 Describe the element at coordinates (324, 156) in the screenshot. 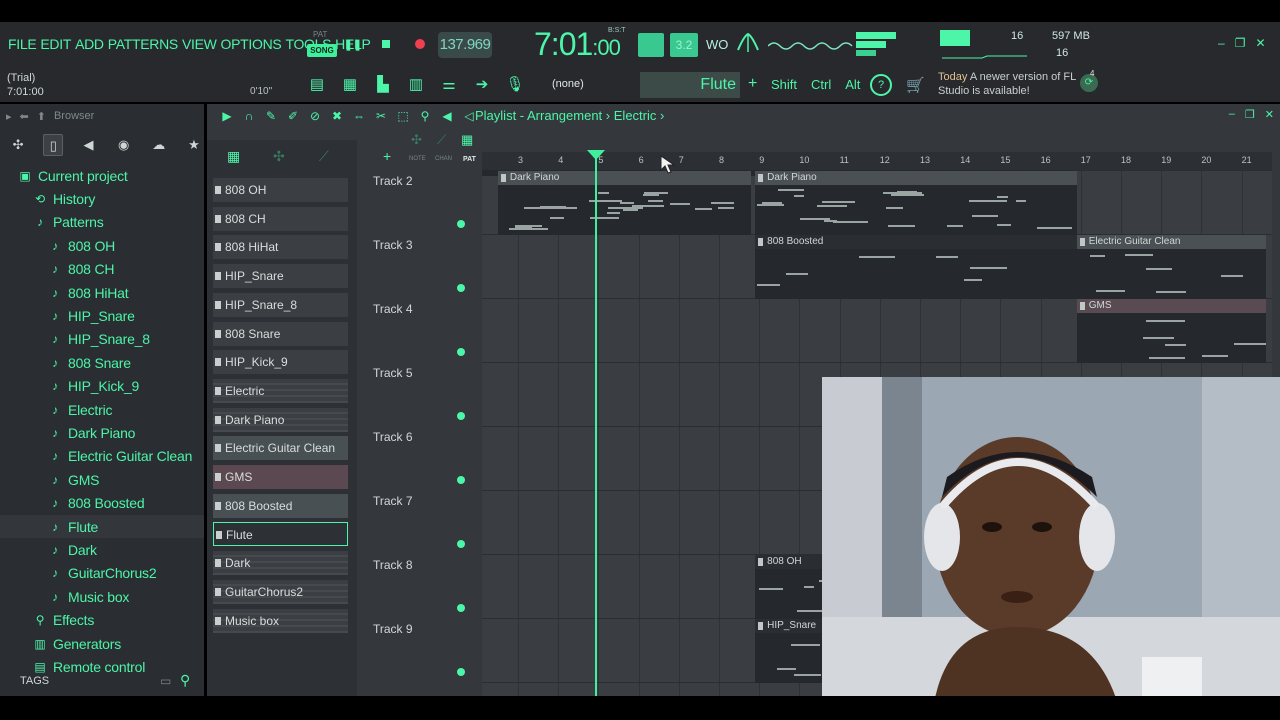

I see `picker-link-icon: ⟋` at that location.